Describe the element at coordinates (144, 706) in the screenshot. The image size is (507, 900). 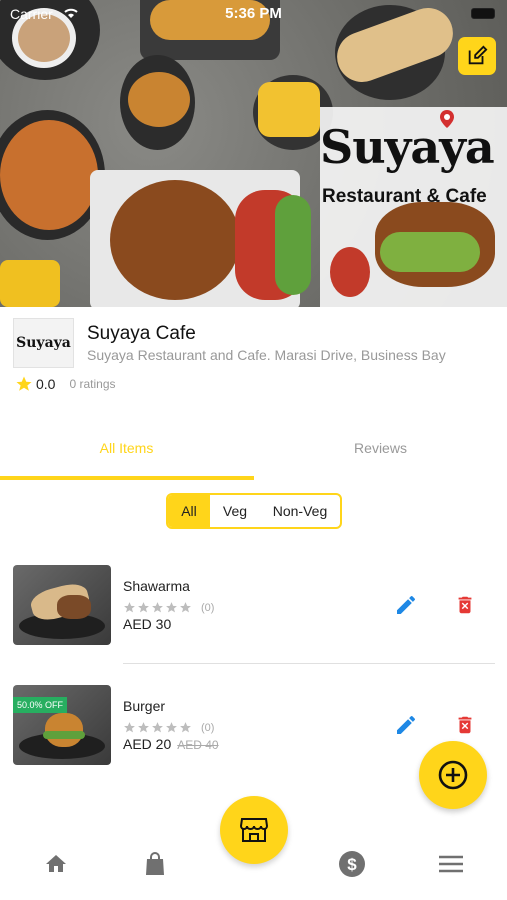
I see `item-name: Burger` at that location.